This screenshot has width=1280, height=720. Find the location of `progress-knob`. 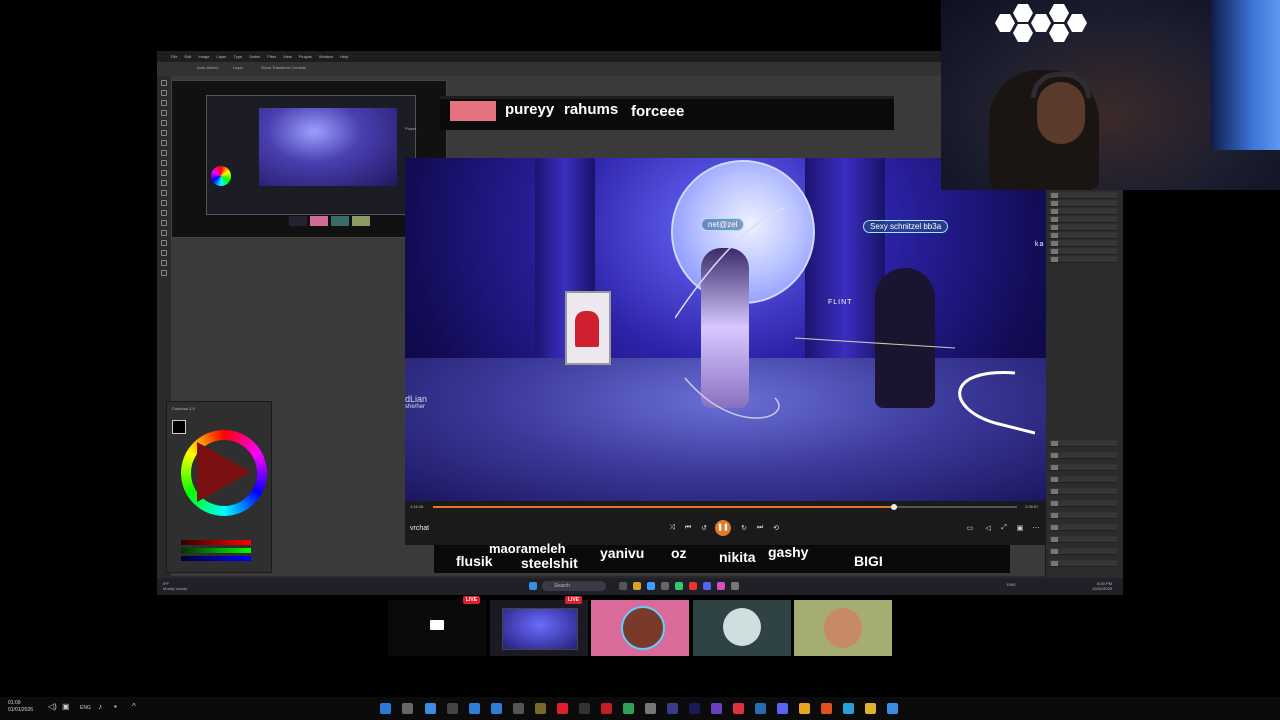

progress-knob is located at coordinates (894, 507).